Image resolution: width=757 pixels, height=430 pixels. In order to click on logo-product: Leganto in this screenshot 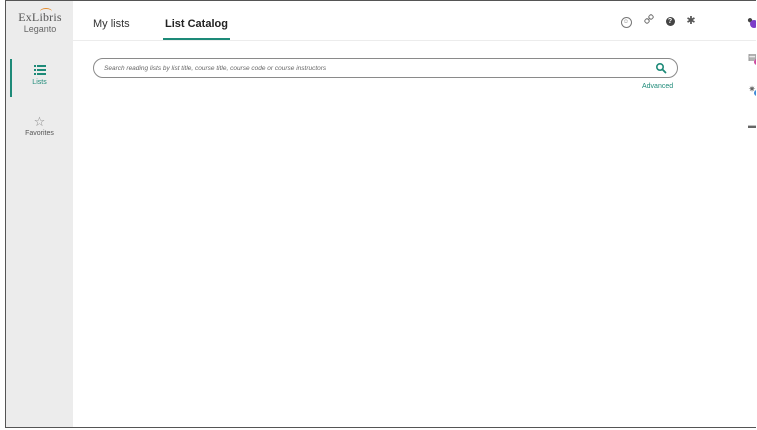, I will do `click(40, 29)`.